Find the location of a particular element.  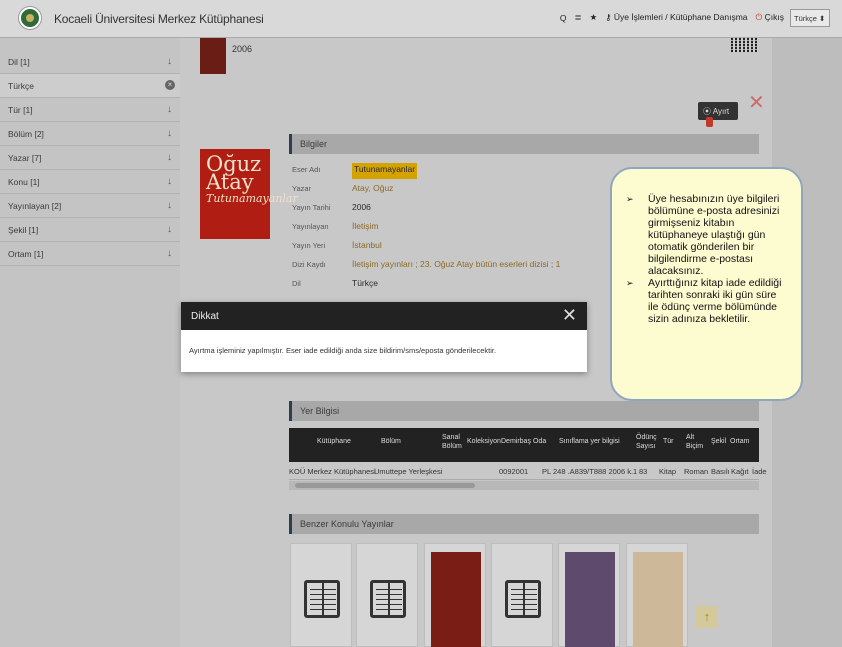

logout-link: ⏻ Çıkış is located at coordinates (770, 17).